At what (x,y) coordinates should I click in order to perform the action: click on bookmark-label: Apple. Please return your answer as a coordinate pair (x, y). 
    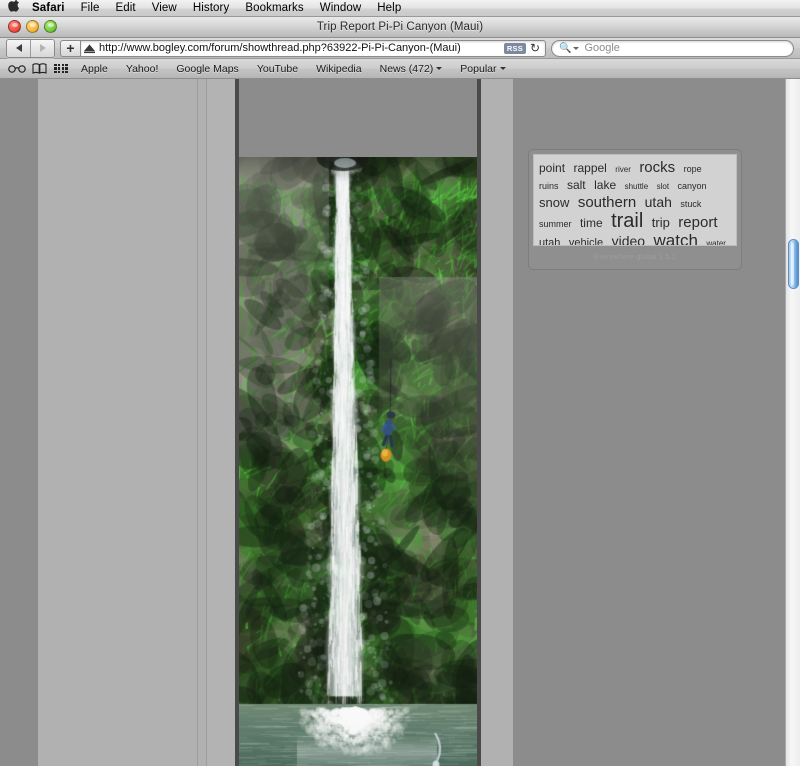
    Looking at the image, I should click on (94, 68).